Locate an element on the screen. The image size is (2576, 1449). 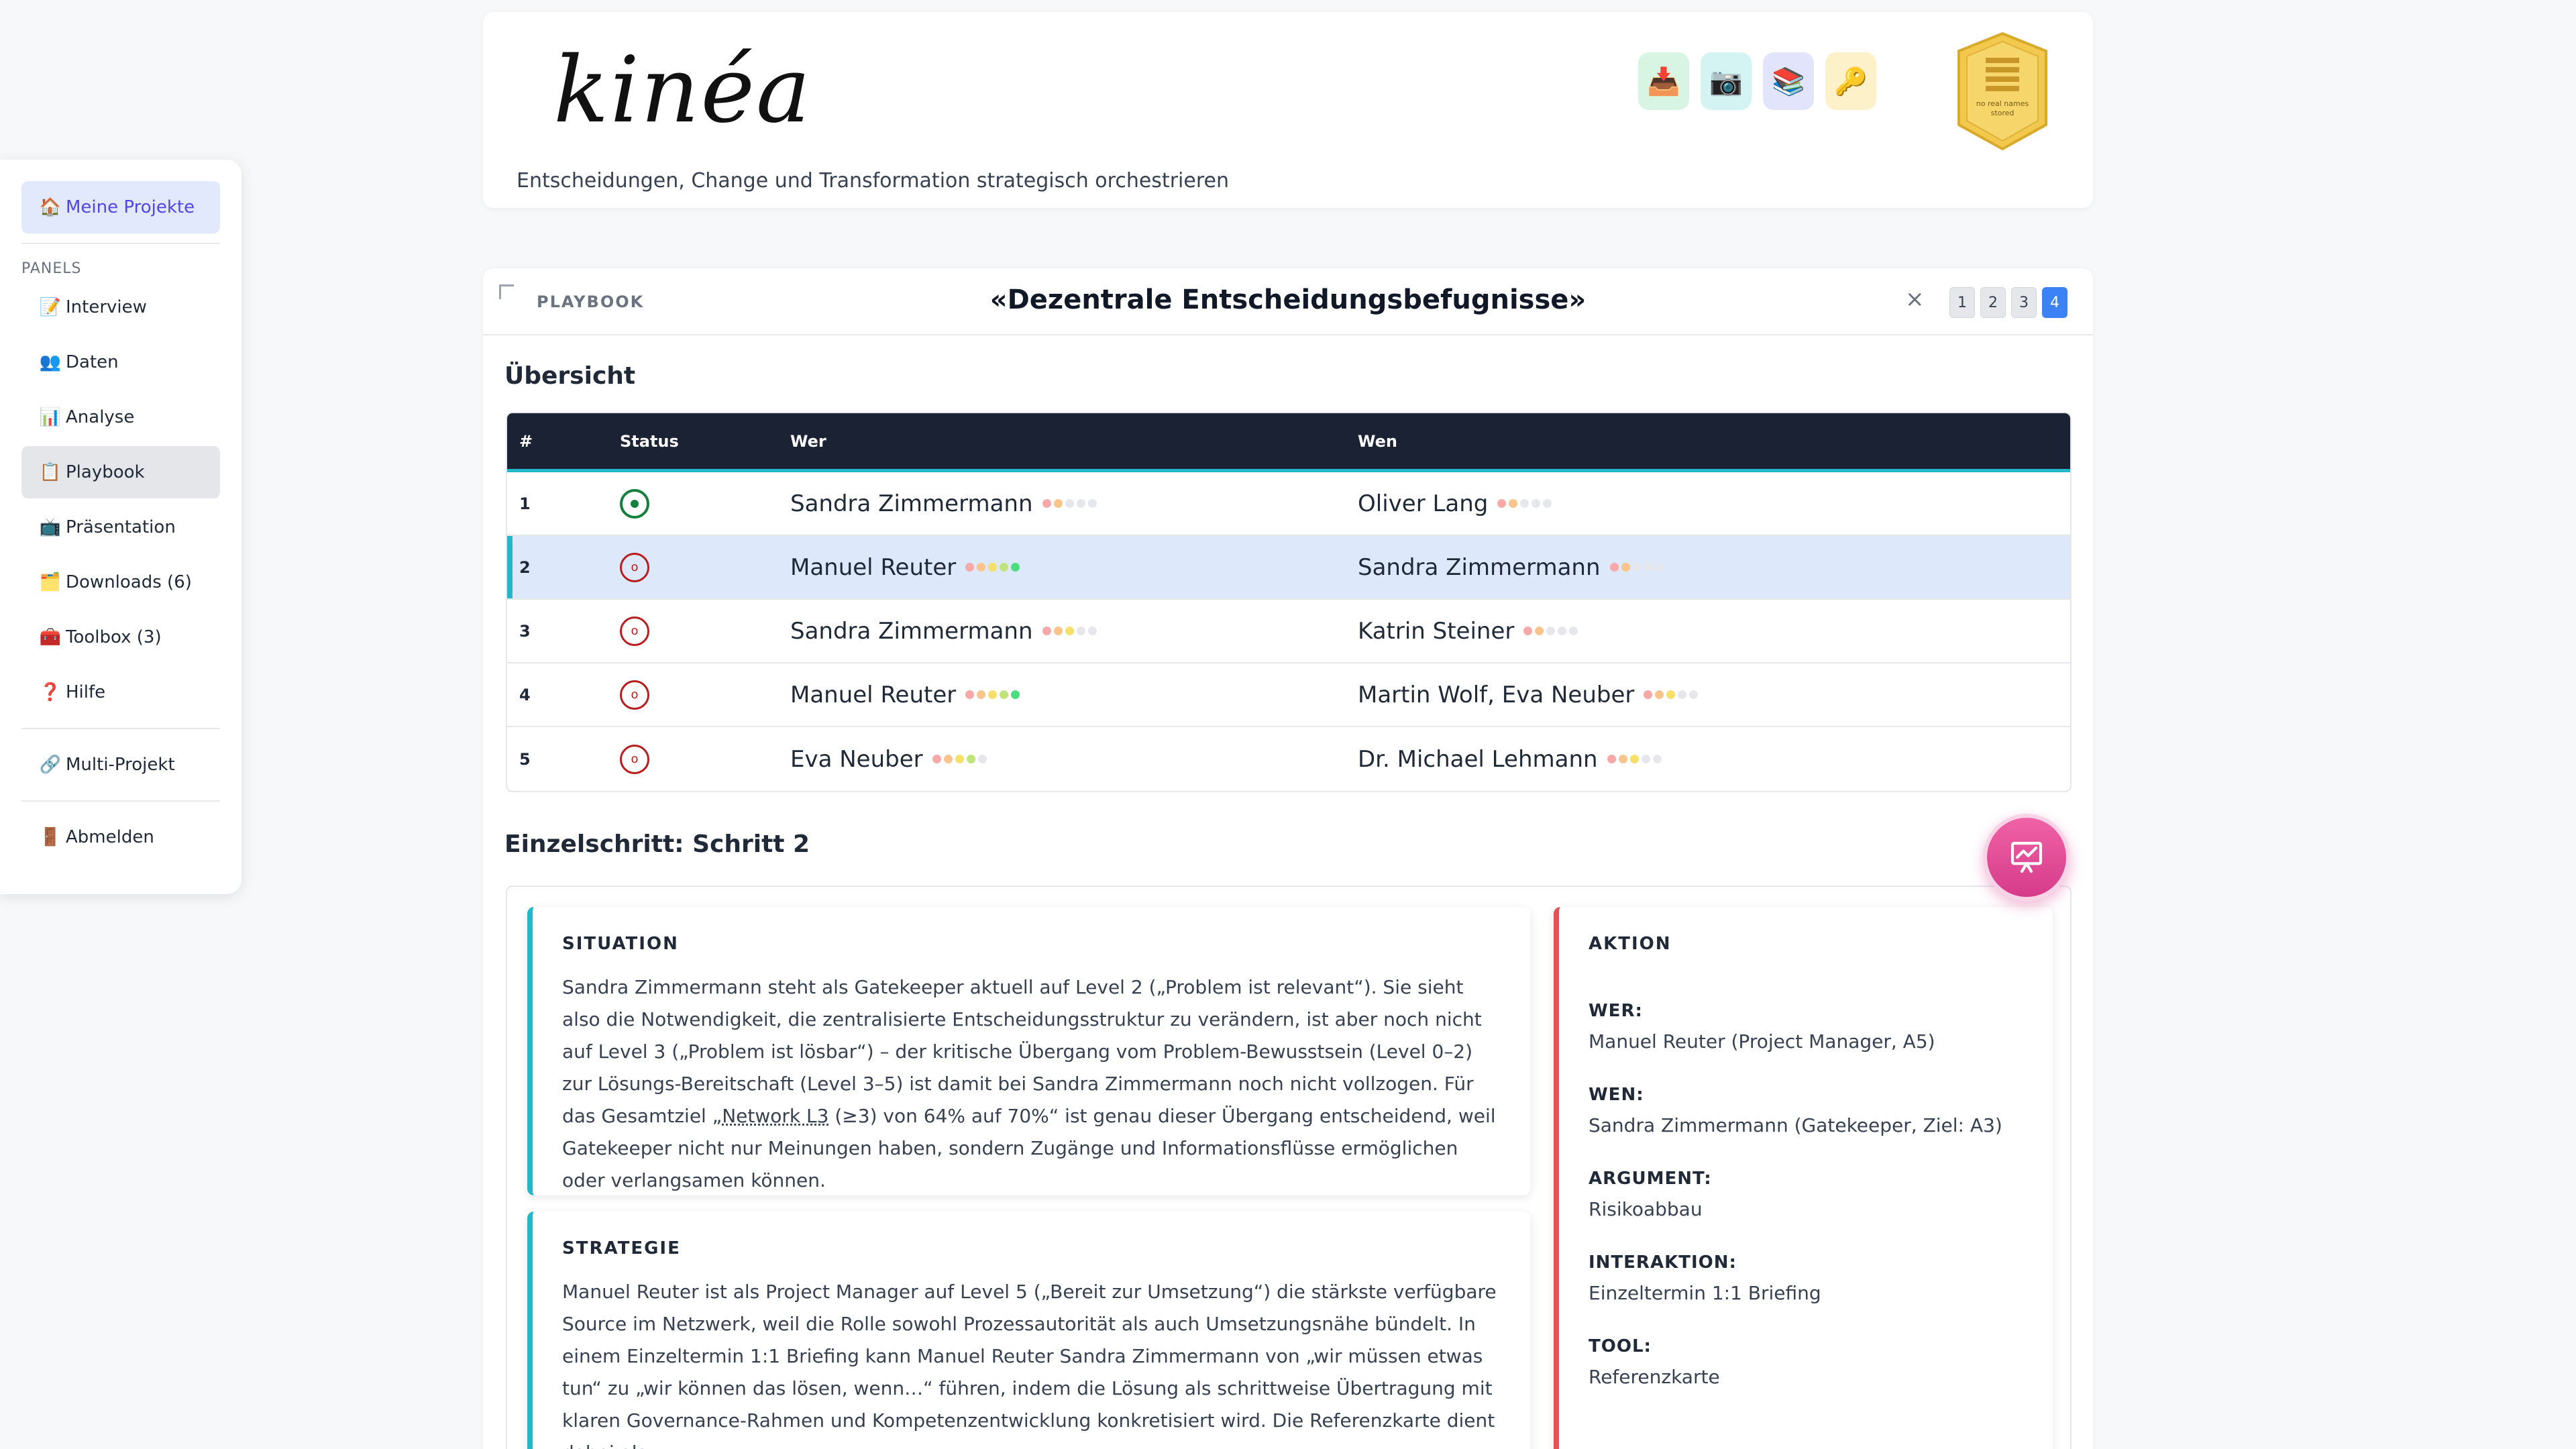
table-row: 2 o Manuel Reuter Sandra Zimmermann is located at coordinates (1288, 568).